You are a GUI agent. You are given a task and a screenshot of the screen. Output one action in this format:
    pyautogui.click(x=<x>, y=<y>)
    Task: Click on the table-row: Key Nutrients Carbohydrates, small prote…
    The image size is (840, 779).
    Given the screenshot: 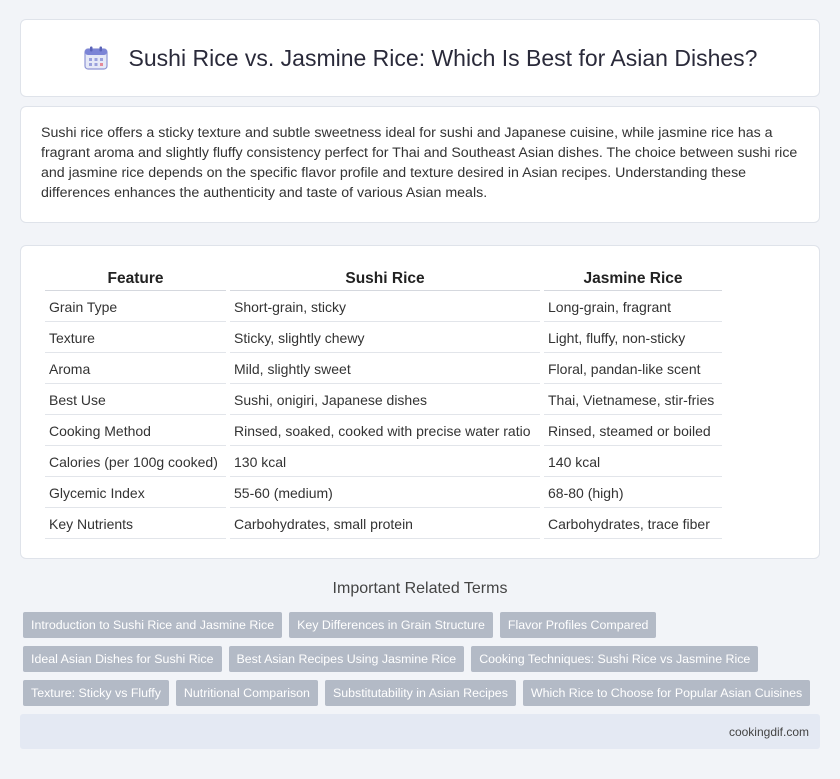 What is the action you would take?
    pyautogui.click(x=383, y=524)
    